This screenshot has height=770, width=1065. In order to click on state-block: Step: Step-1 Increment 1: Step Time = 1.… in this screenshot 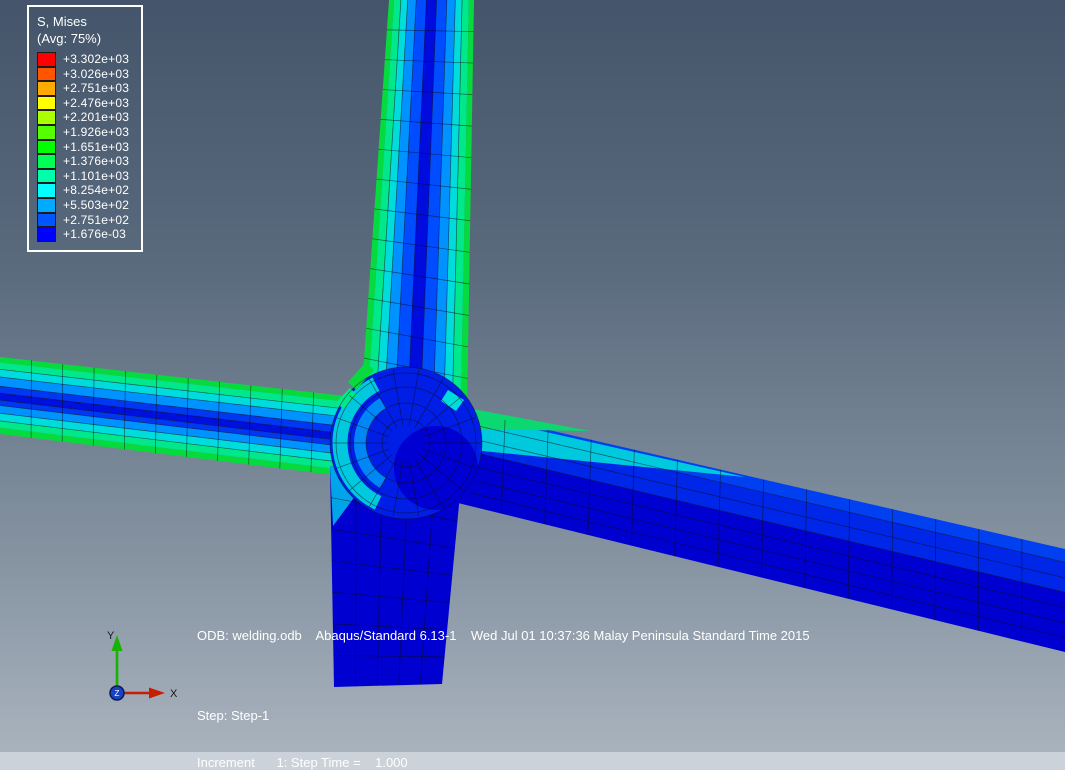, I will do `click(362, 723)`.